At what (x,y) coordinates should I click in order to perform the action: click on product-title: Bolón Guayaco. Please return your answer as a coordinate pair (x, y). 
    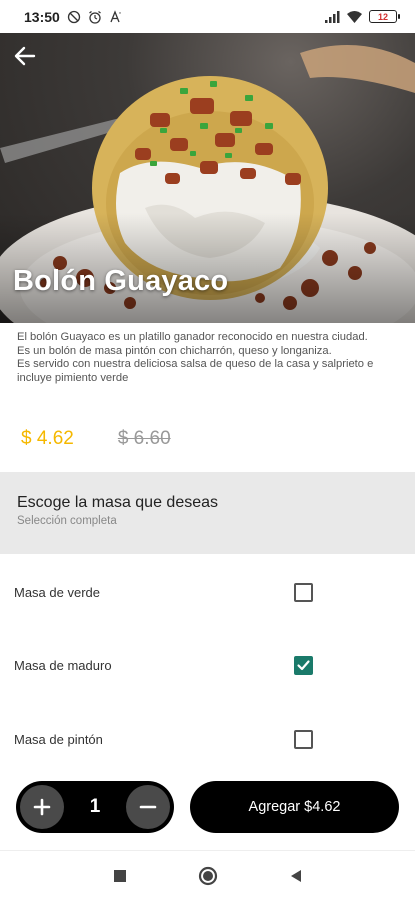
    Looking at the image, I should click on (121, 281).